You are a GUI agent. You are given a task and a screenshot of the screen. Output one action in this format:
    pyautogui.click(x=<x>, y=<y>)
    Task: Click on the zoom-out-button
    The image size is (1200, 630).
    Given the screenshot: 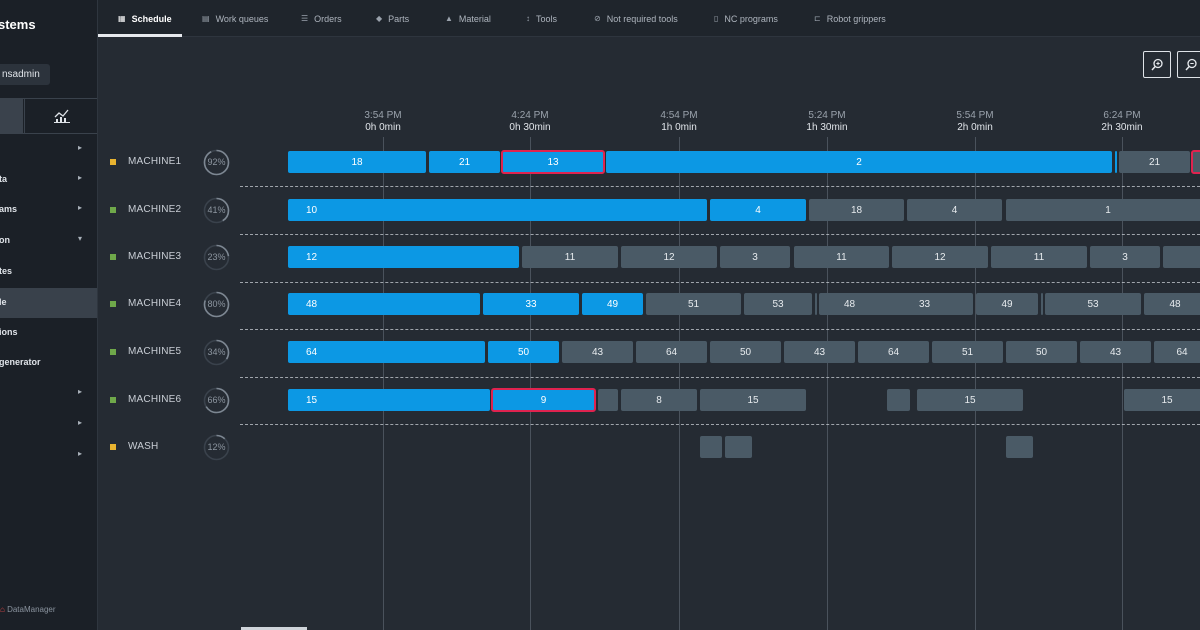 What is the action you would take?
    pyautogui.click(x=1188, y=64)
    